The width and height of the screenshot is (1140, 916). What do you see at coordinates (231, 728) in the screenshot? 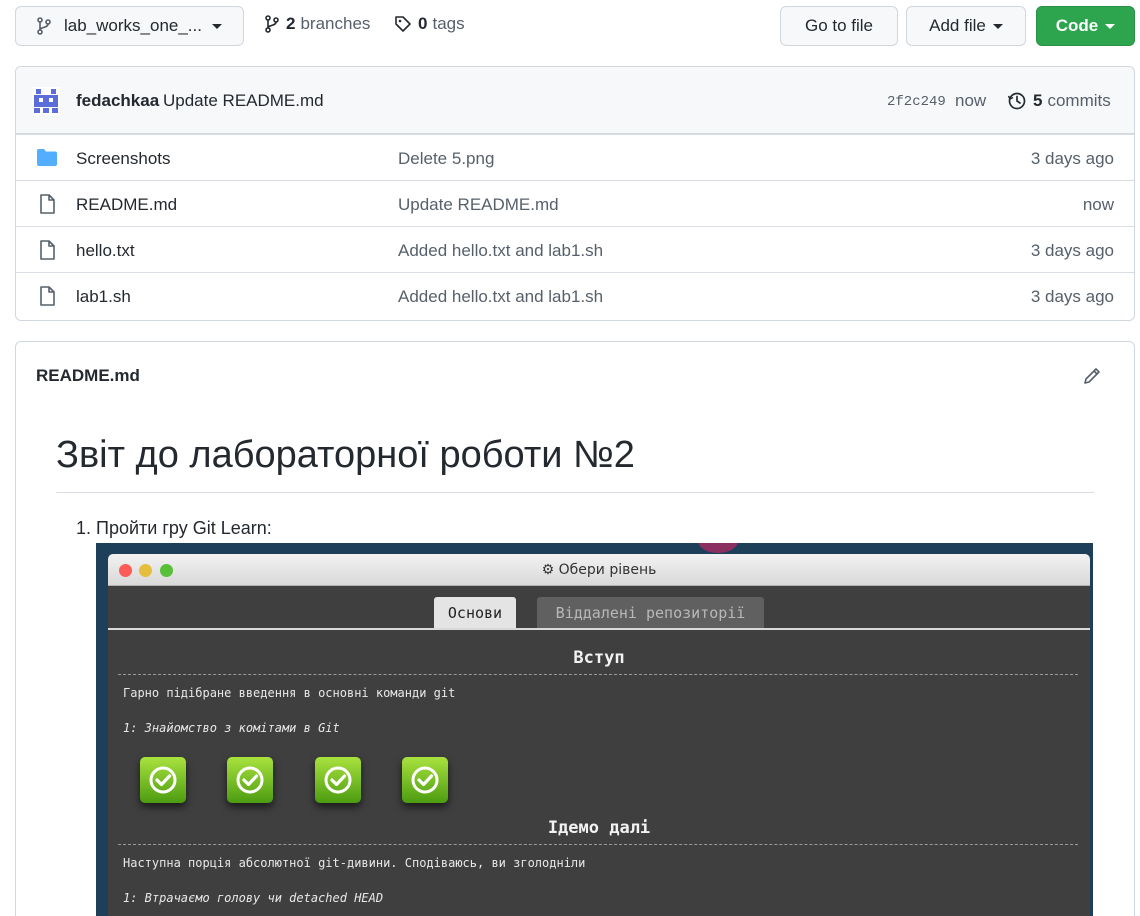
I see `level-label: 1: Знайомство з комітами в Git` at bounding box center [231, 728].